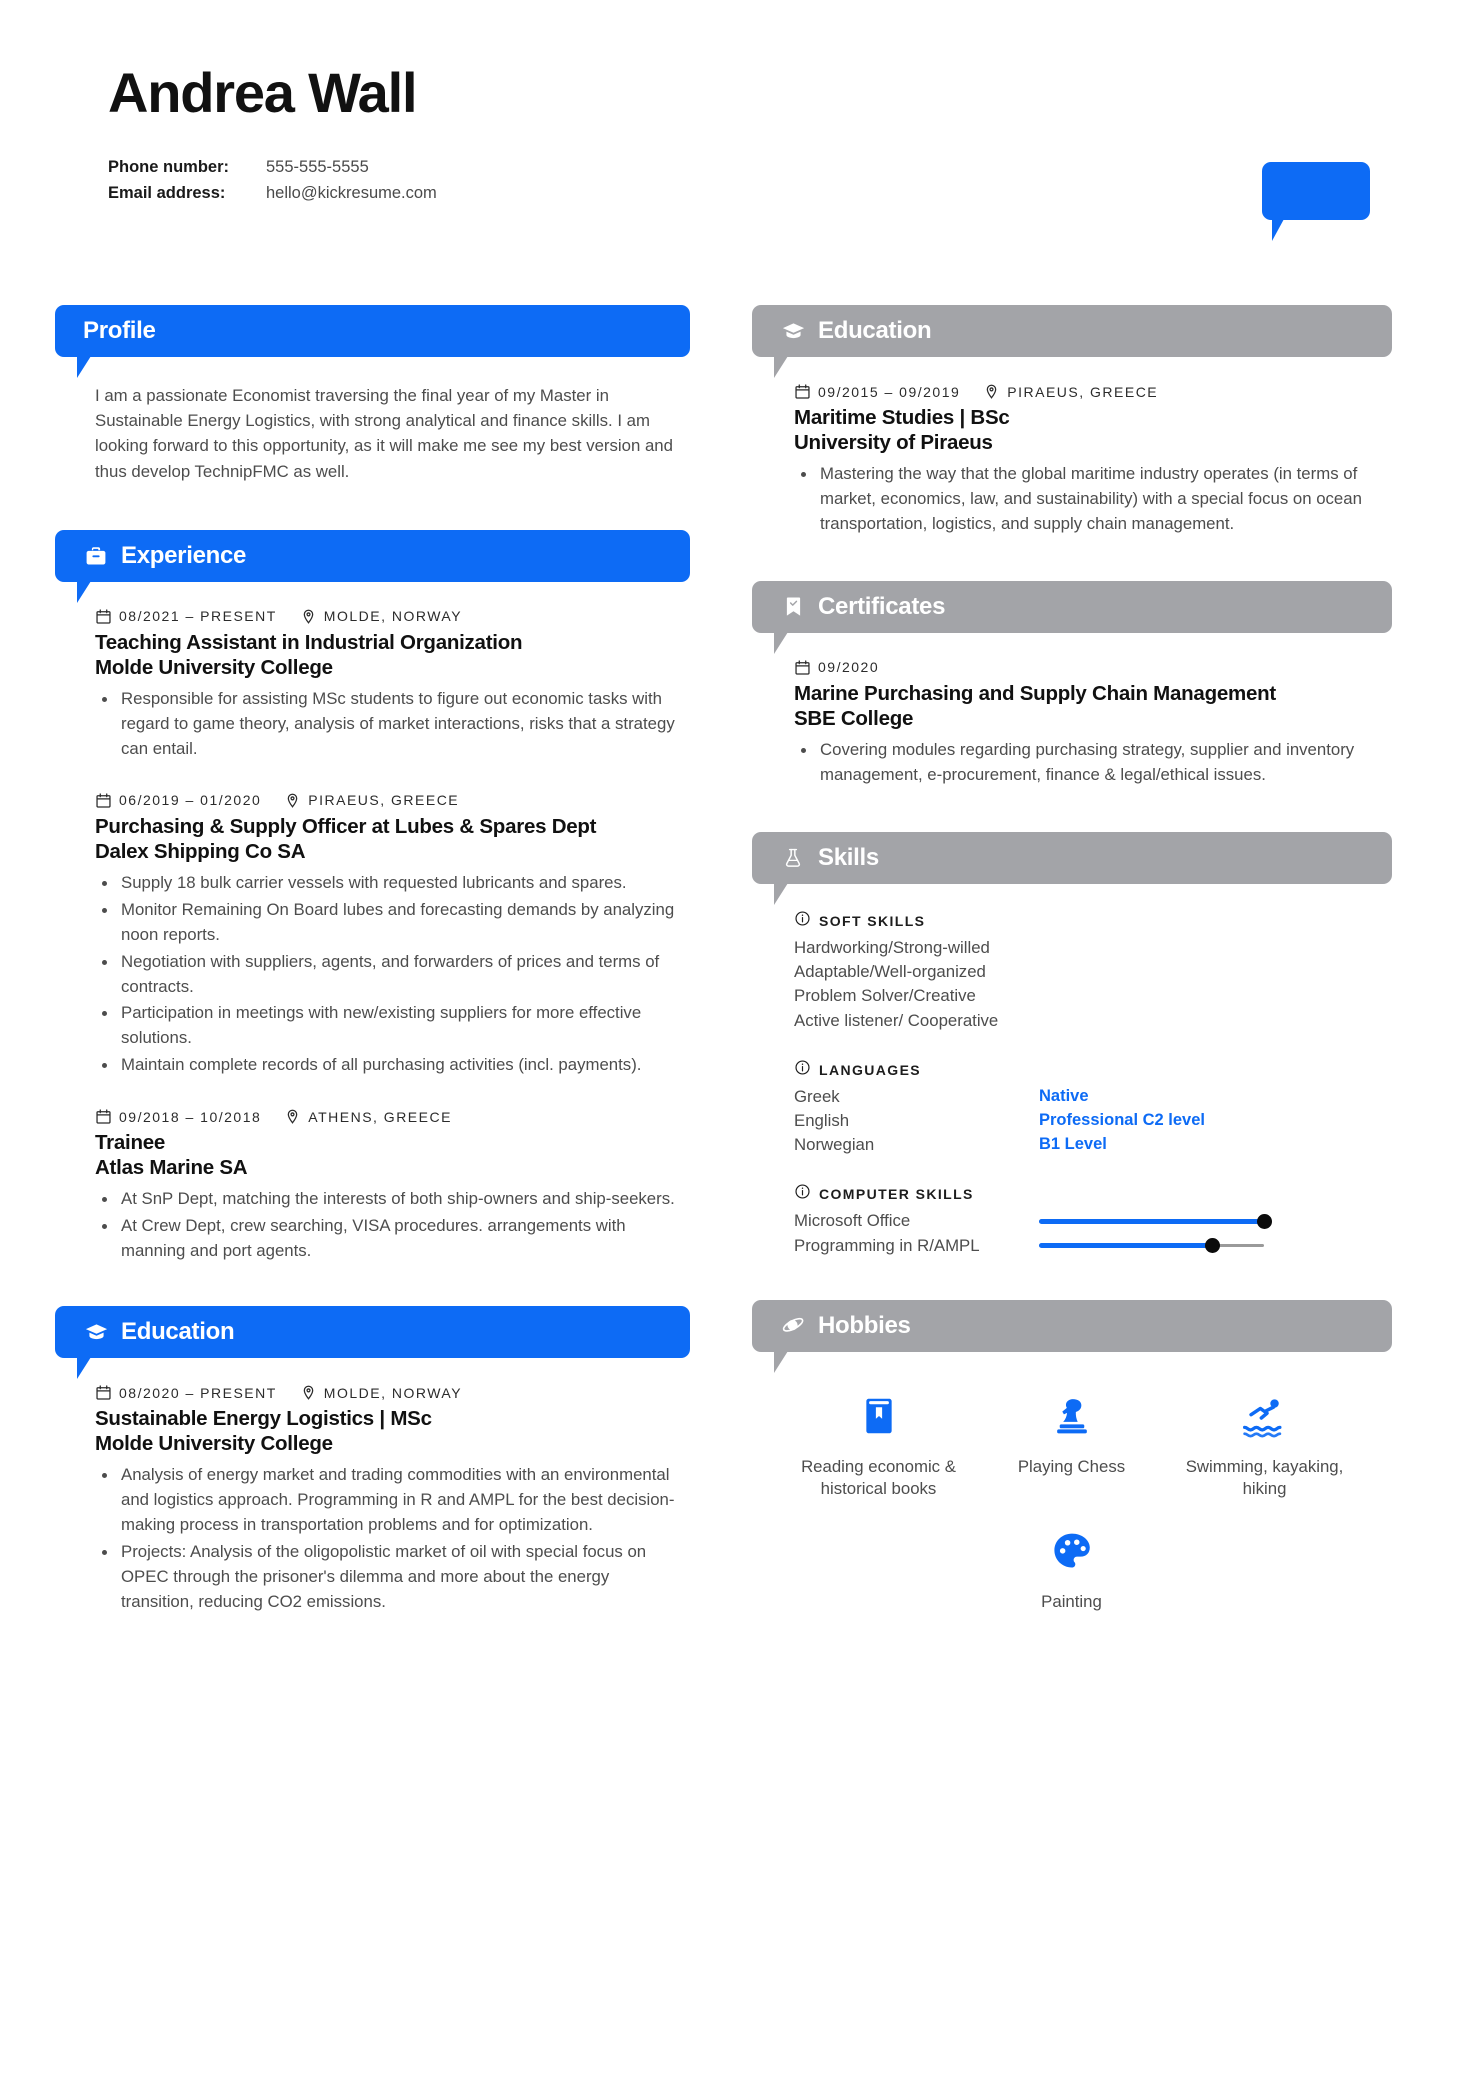 This screenshot has width=1468, height=2076. I want to click on email-value: hello@kickresume.com, so click(351, 193).